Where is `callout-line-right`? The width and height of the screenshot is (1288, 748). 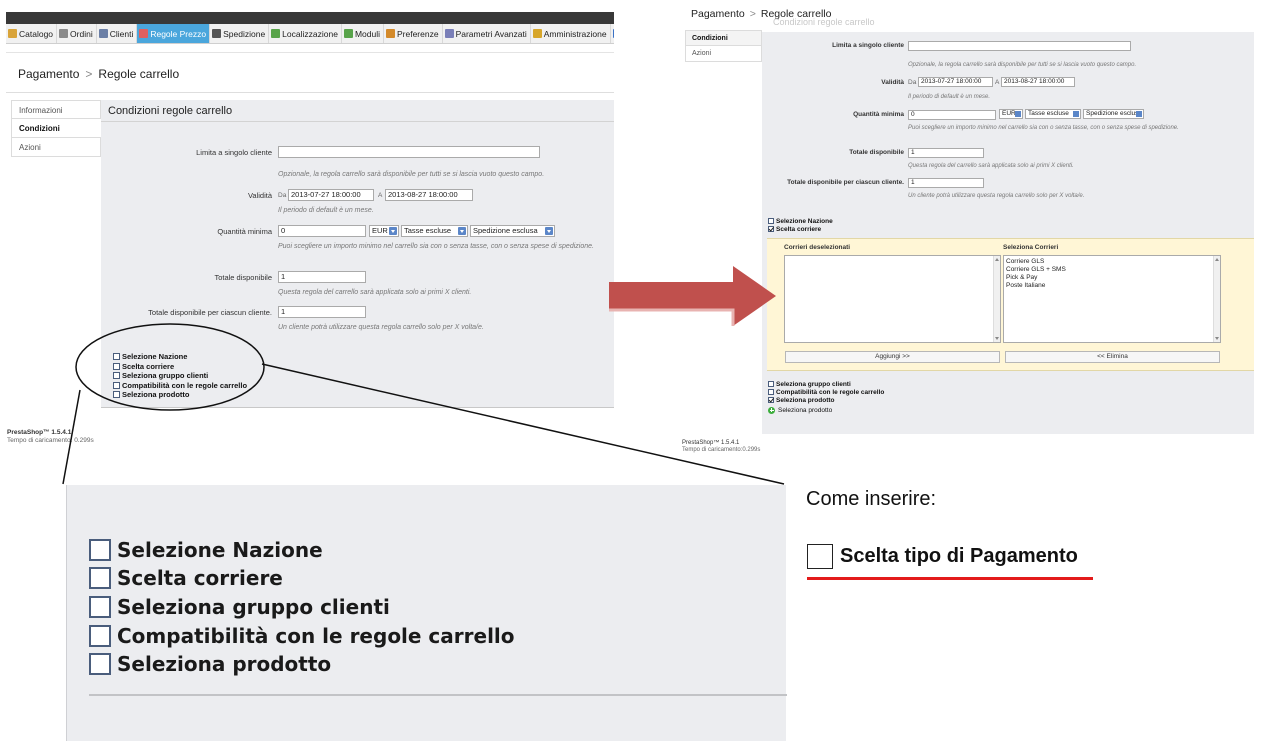
callout-line-right is located at coordinates (523, 424).